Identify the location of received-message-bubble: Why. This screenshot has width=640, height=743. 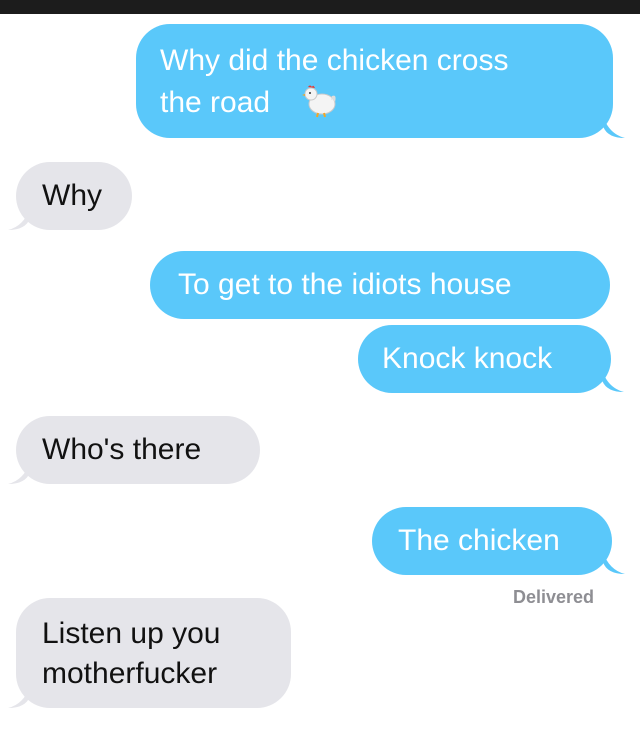
(74, 196).